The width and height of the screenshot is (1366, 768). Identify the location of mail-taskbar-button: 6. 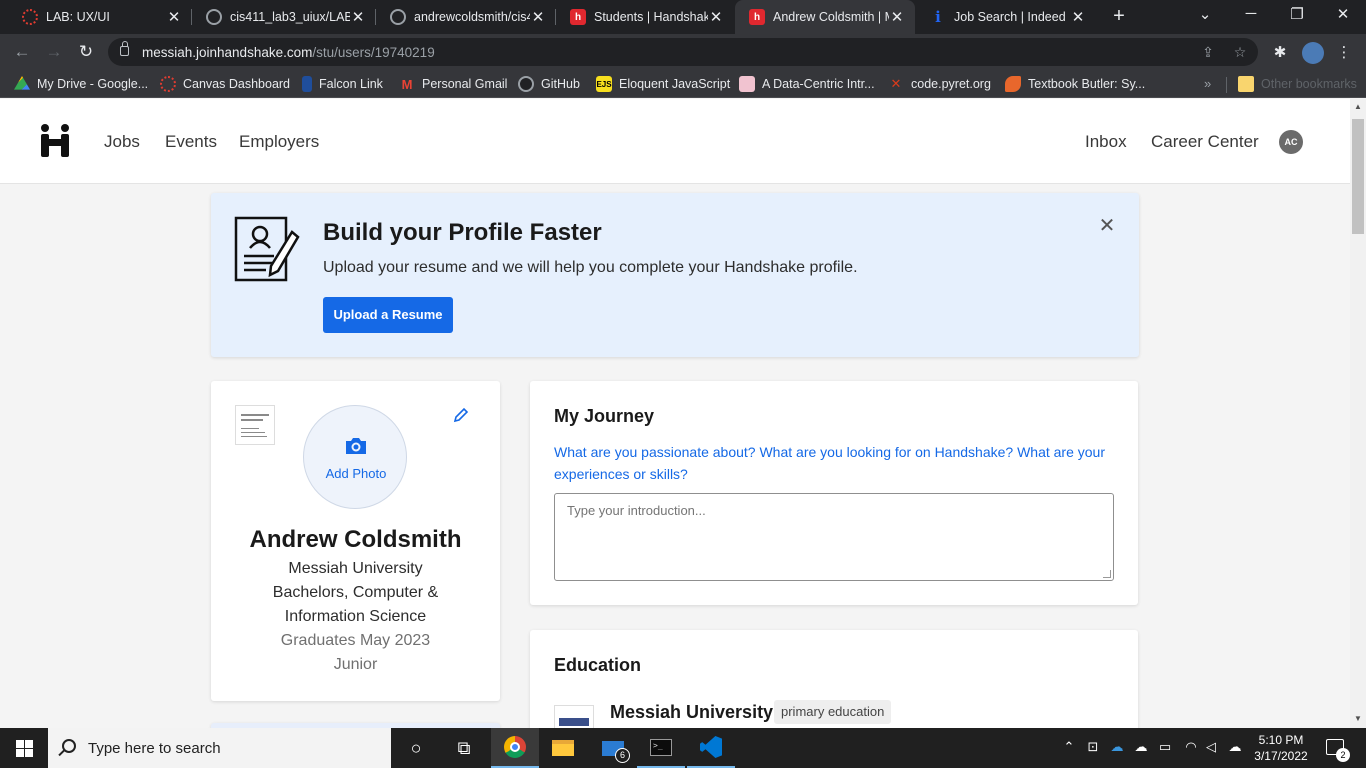
(613, 748).